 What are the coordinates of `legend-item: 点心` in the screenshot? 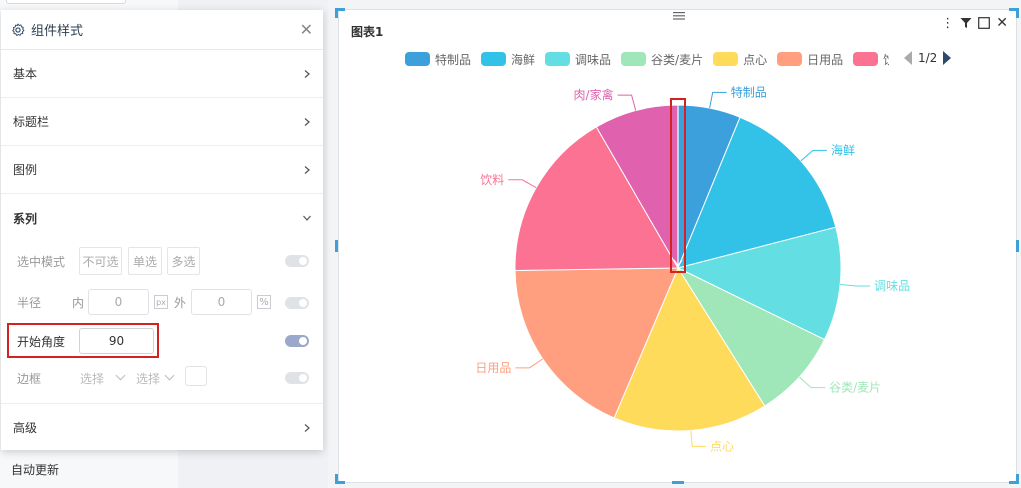 It's located at (740, 59).